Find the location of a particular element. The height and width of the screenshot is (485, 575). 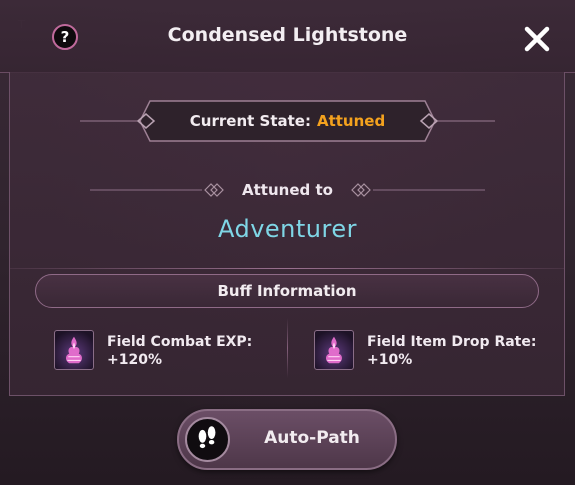

buff-separator is located at coordinates (287, 348).